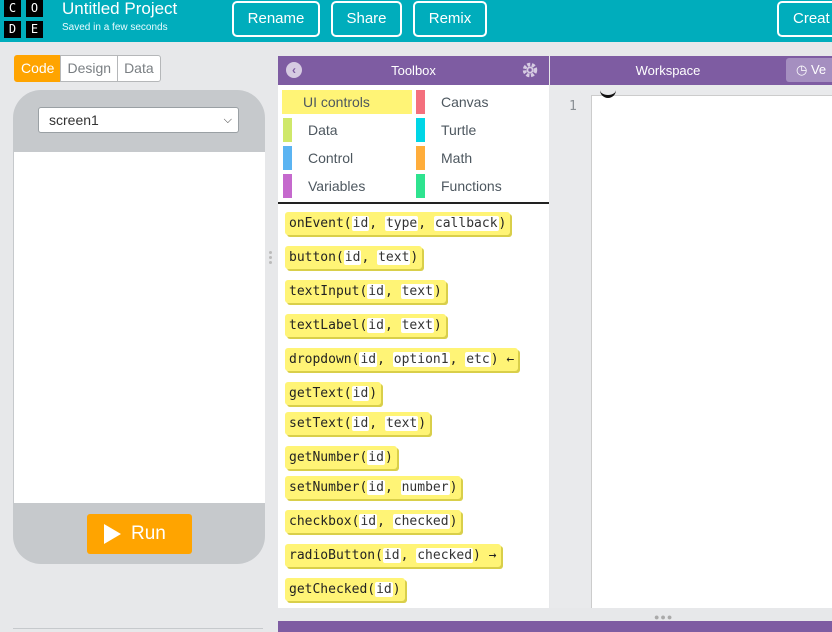  I want to click on code-block-dropdown: dropdown(id, option1, etc) ←, so click(402, 359).